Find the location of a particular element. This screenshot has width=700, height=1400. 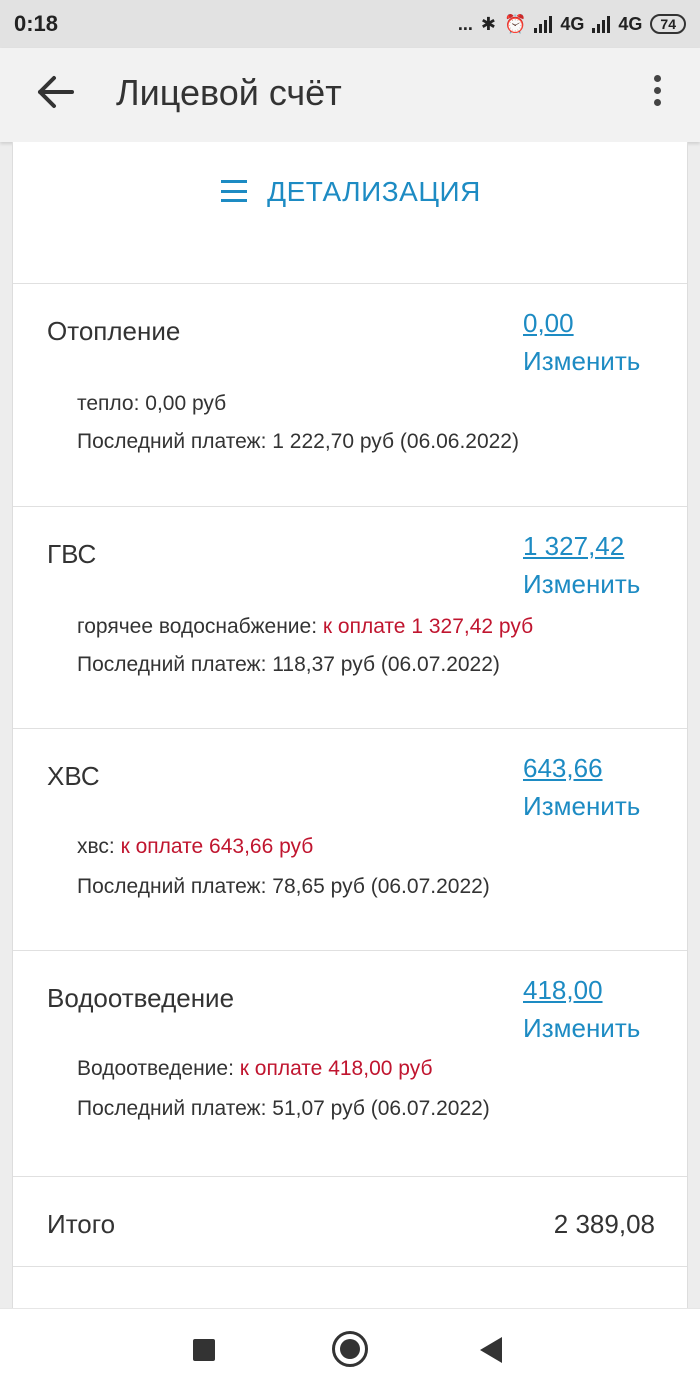

service-detail-line: Водоотведение: к оплате 418,00 руб is located at coordinates (254, 1069).